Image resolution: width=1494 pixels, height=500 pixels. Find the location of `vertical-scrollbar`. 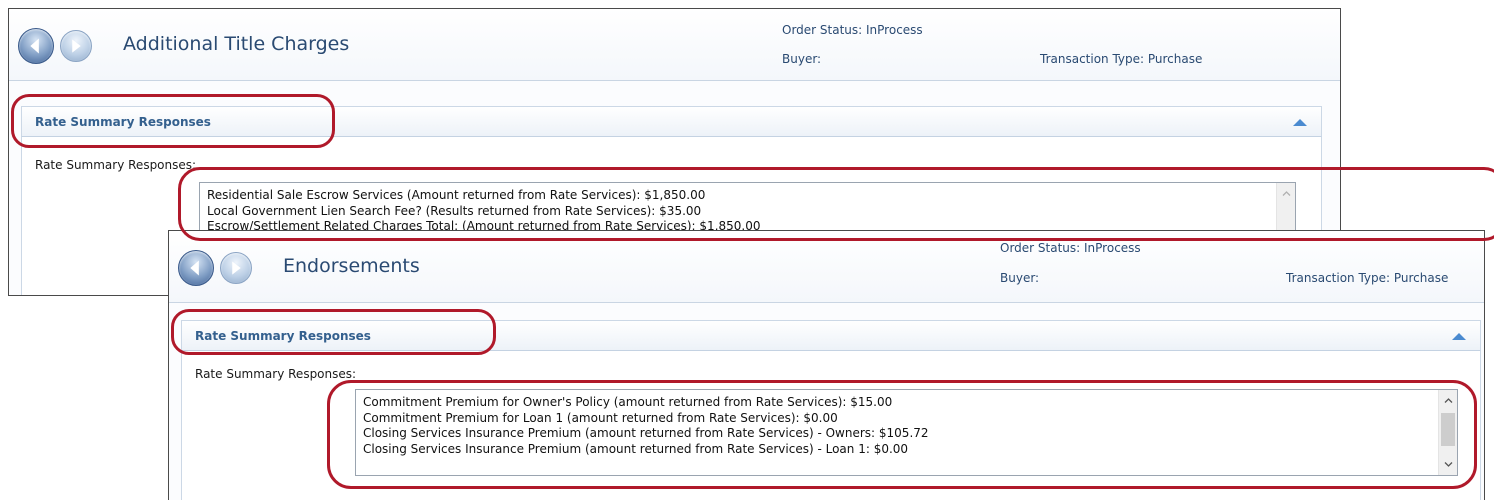

vertical-scrollbar is located at coordinates (1447, 432).